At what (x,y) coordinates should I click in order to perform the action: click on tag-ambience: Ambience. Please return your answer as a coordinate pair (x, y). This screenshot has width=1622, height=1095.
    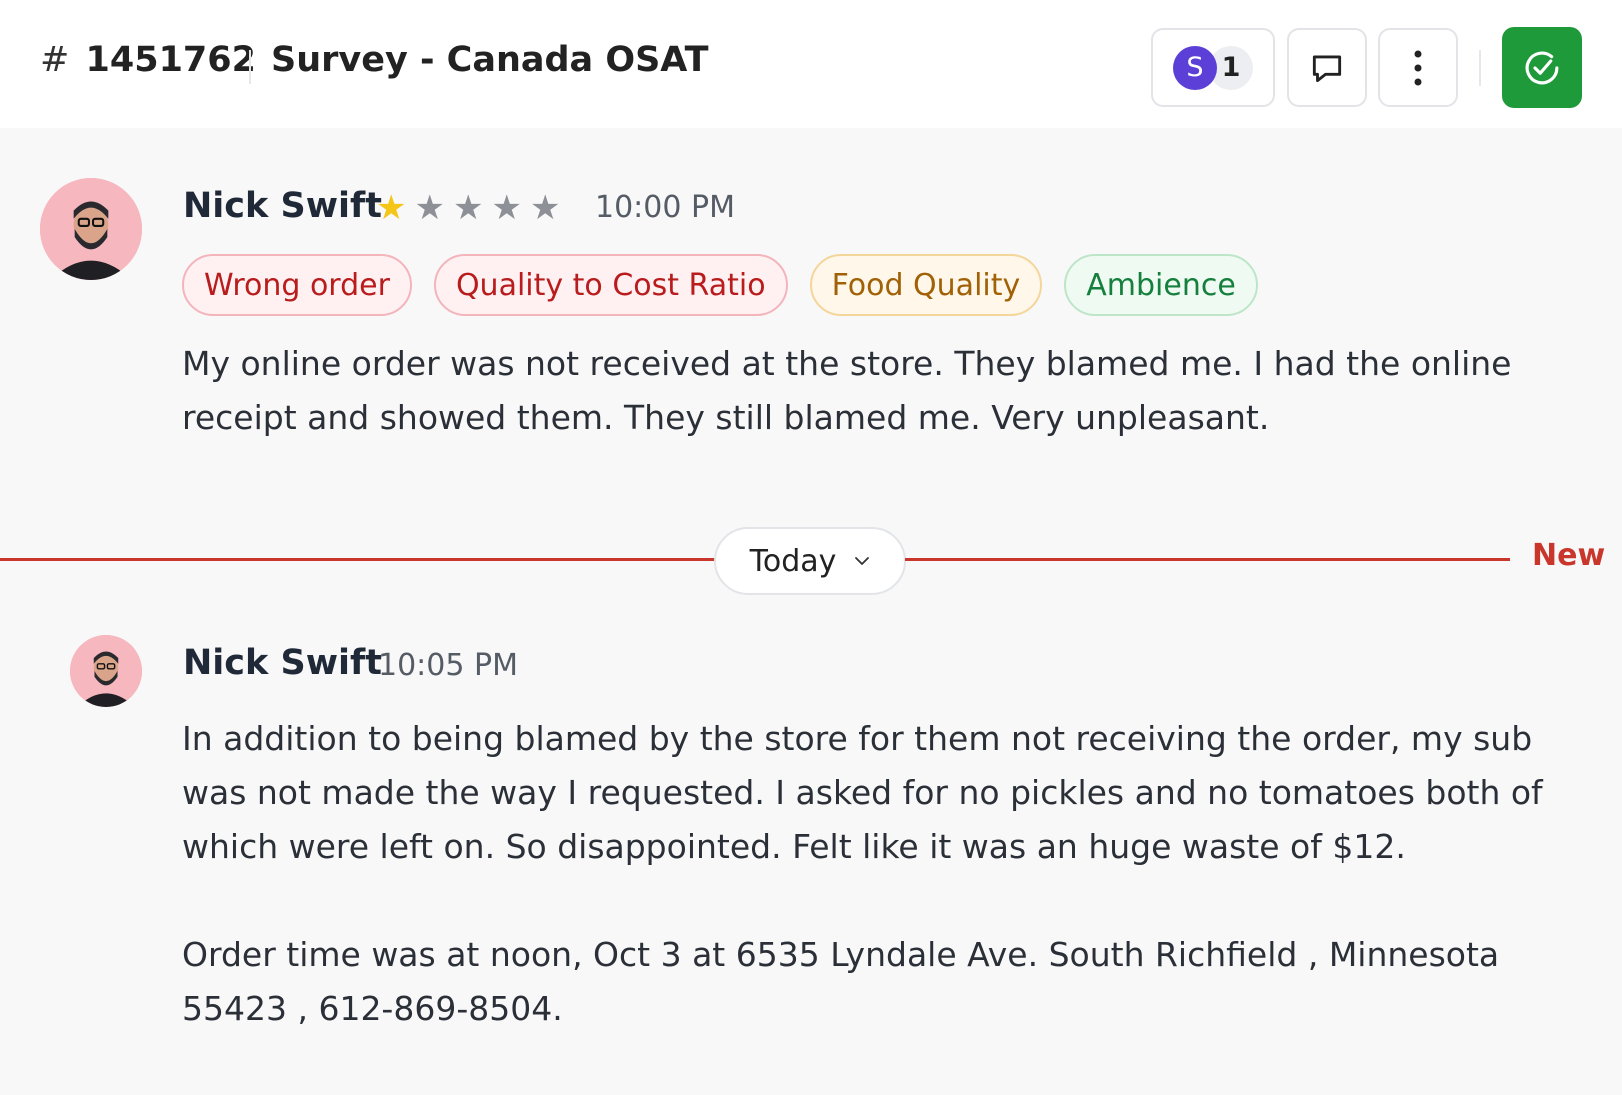
    Looking at the image, I should click on (1161, 285).